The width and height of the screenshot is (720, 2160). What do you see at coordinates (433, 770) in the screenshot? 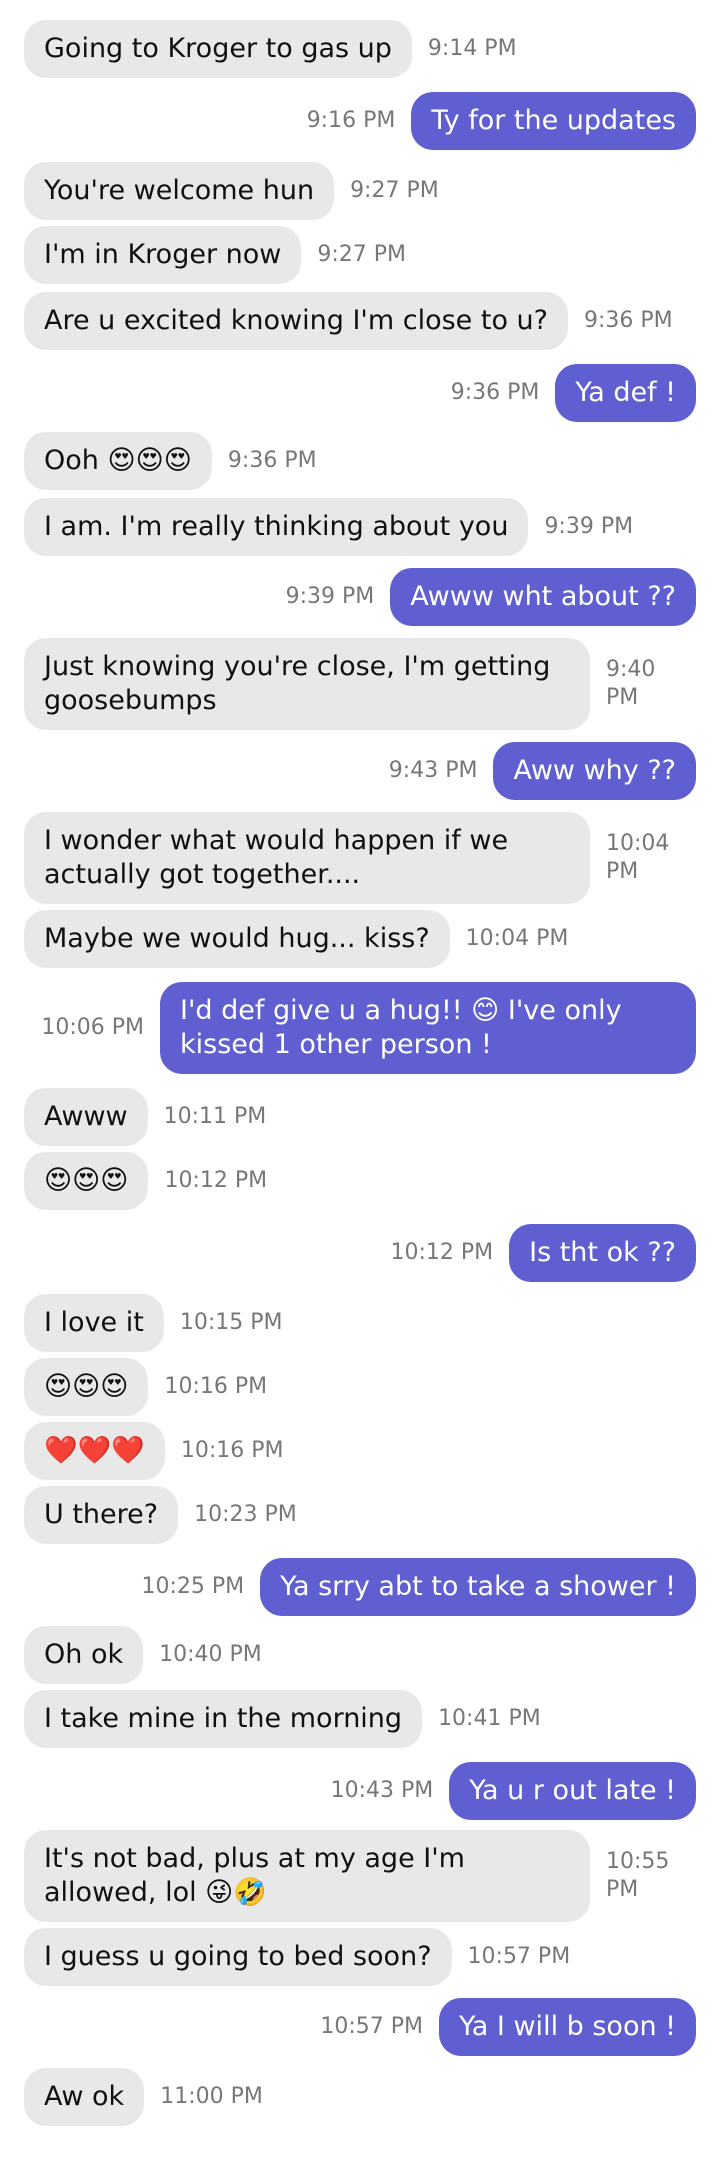
I see `timestamp: 9:43 PM` at bounding box center [433, 770].